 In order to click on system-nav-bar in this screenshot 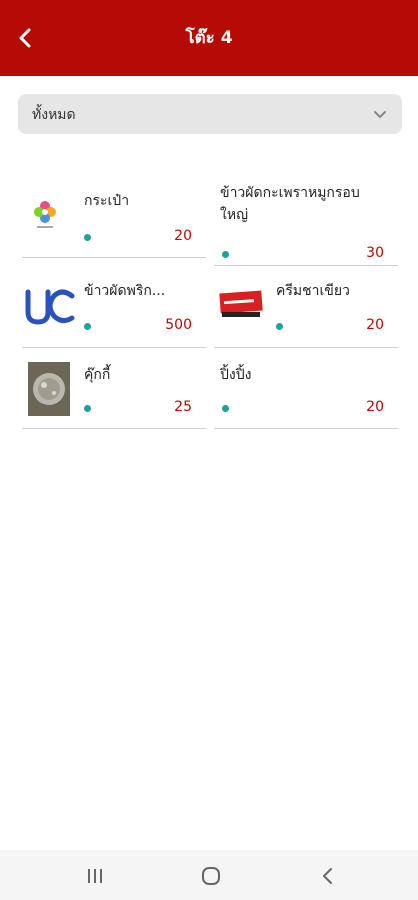, I will do `click(209, 875)`.